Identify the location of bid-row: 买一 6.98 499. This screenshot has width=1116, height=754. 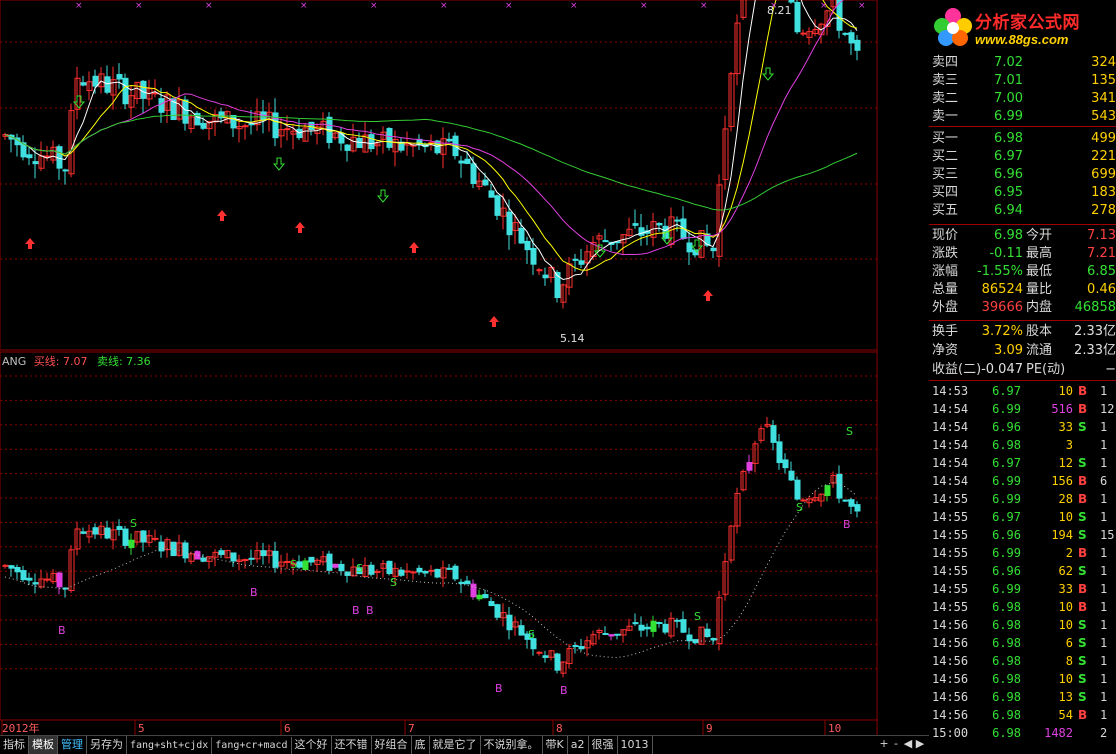
(1022, 139).